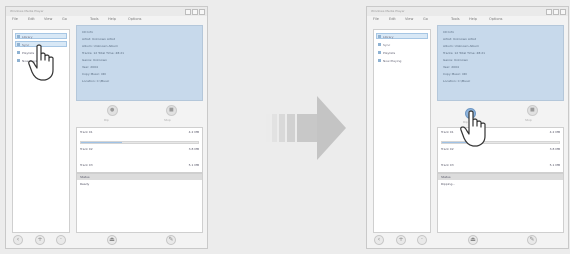 Image resolution: width=570 pixels, height=254 pixels. Describe the element at coordinates (402, 44) in the screenshot. I see `sidebar-item-sync: Sync` at that location.